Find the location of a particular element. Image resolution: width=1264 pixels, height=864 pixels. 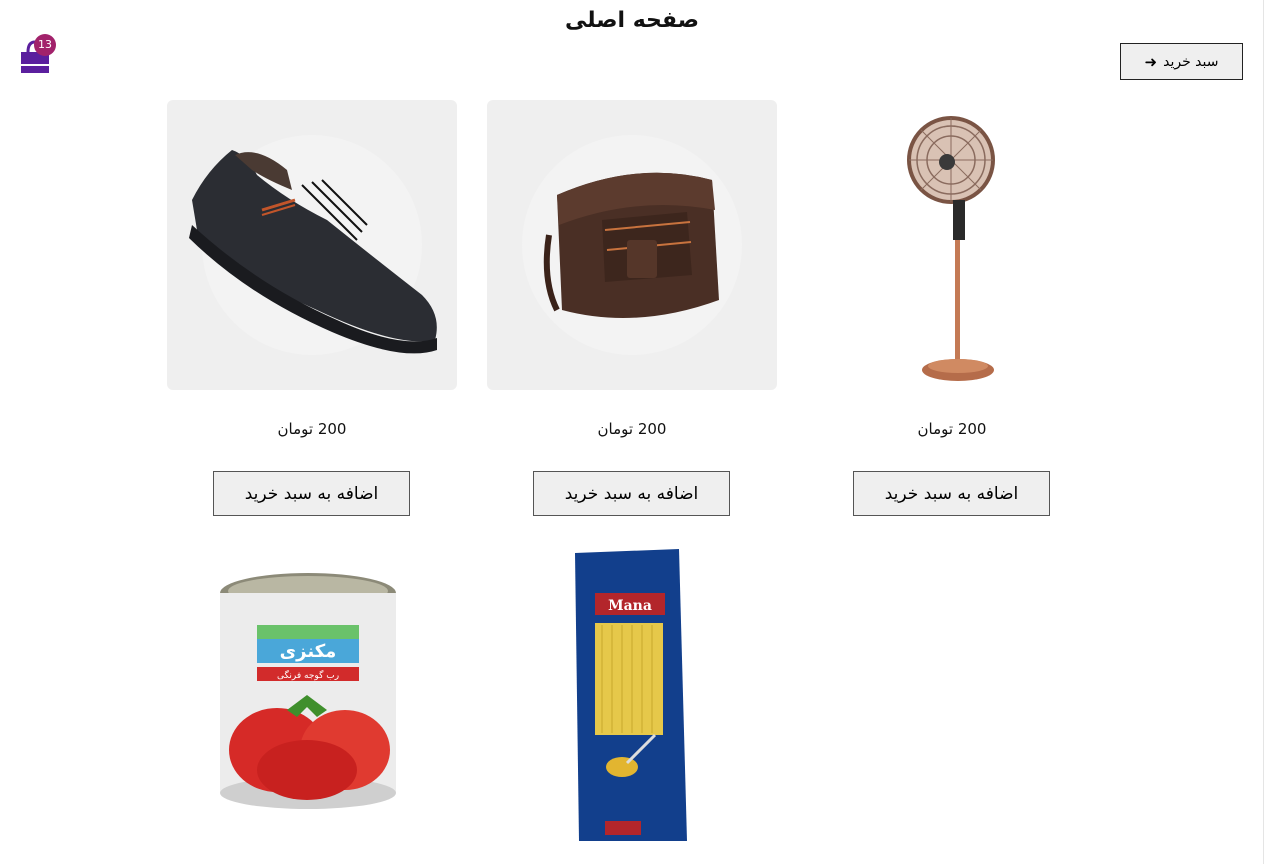

product-image-pasta: Mana is located at coordinates (632, 695).